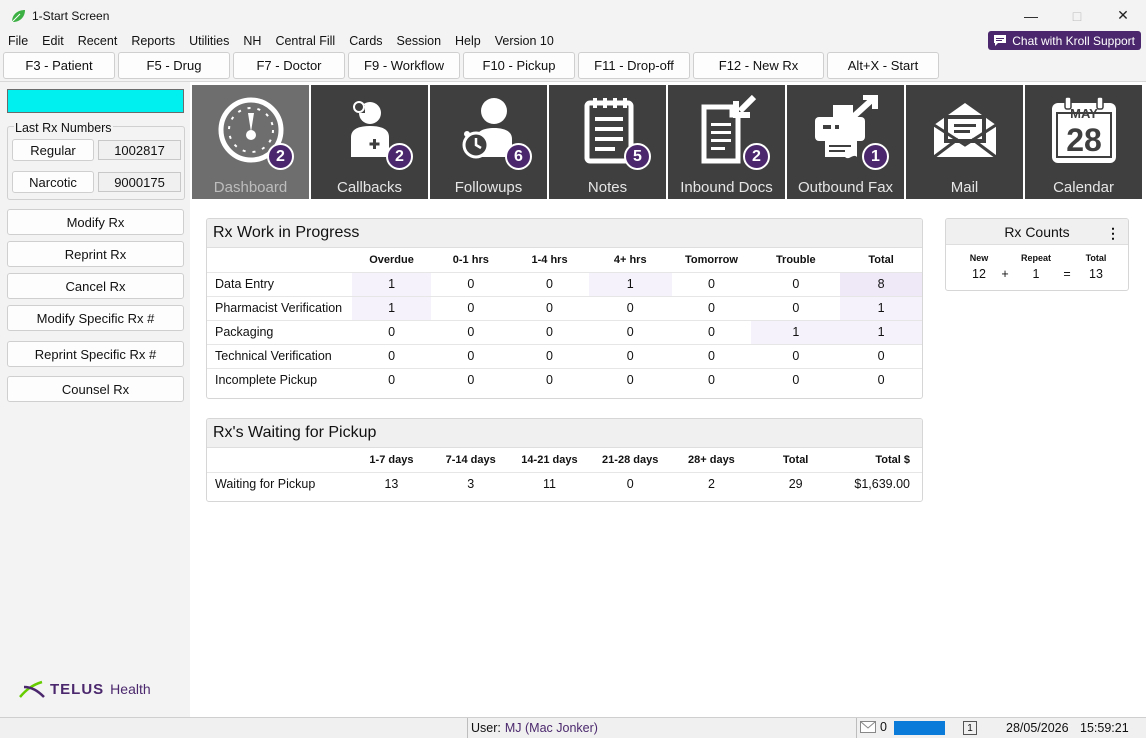  I want to click on narcotic-button: Narcotic, so click(53, 182).